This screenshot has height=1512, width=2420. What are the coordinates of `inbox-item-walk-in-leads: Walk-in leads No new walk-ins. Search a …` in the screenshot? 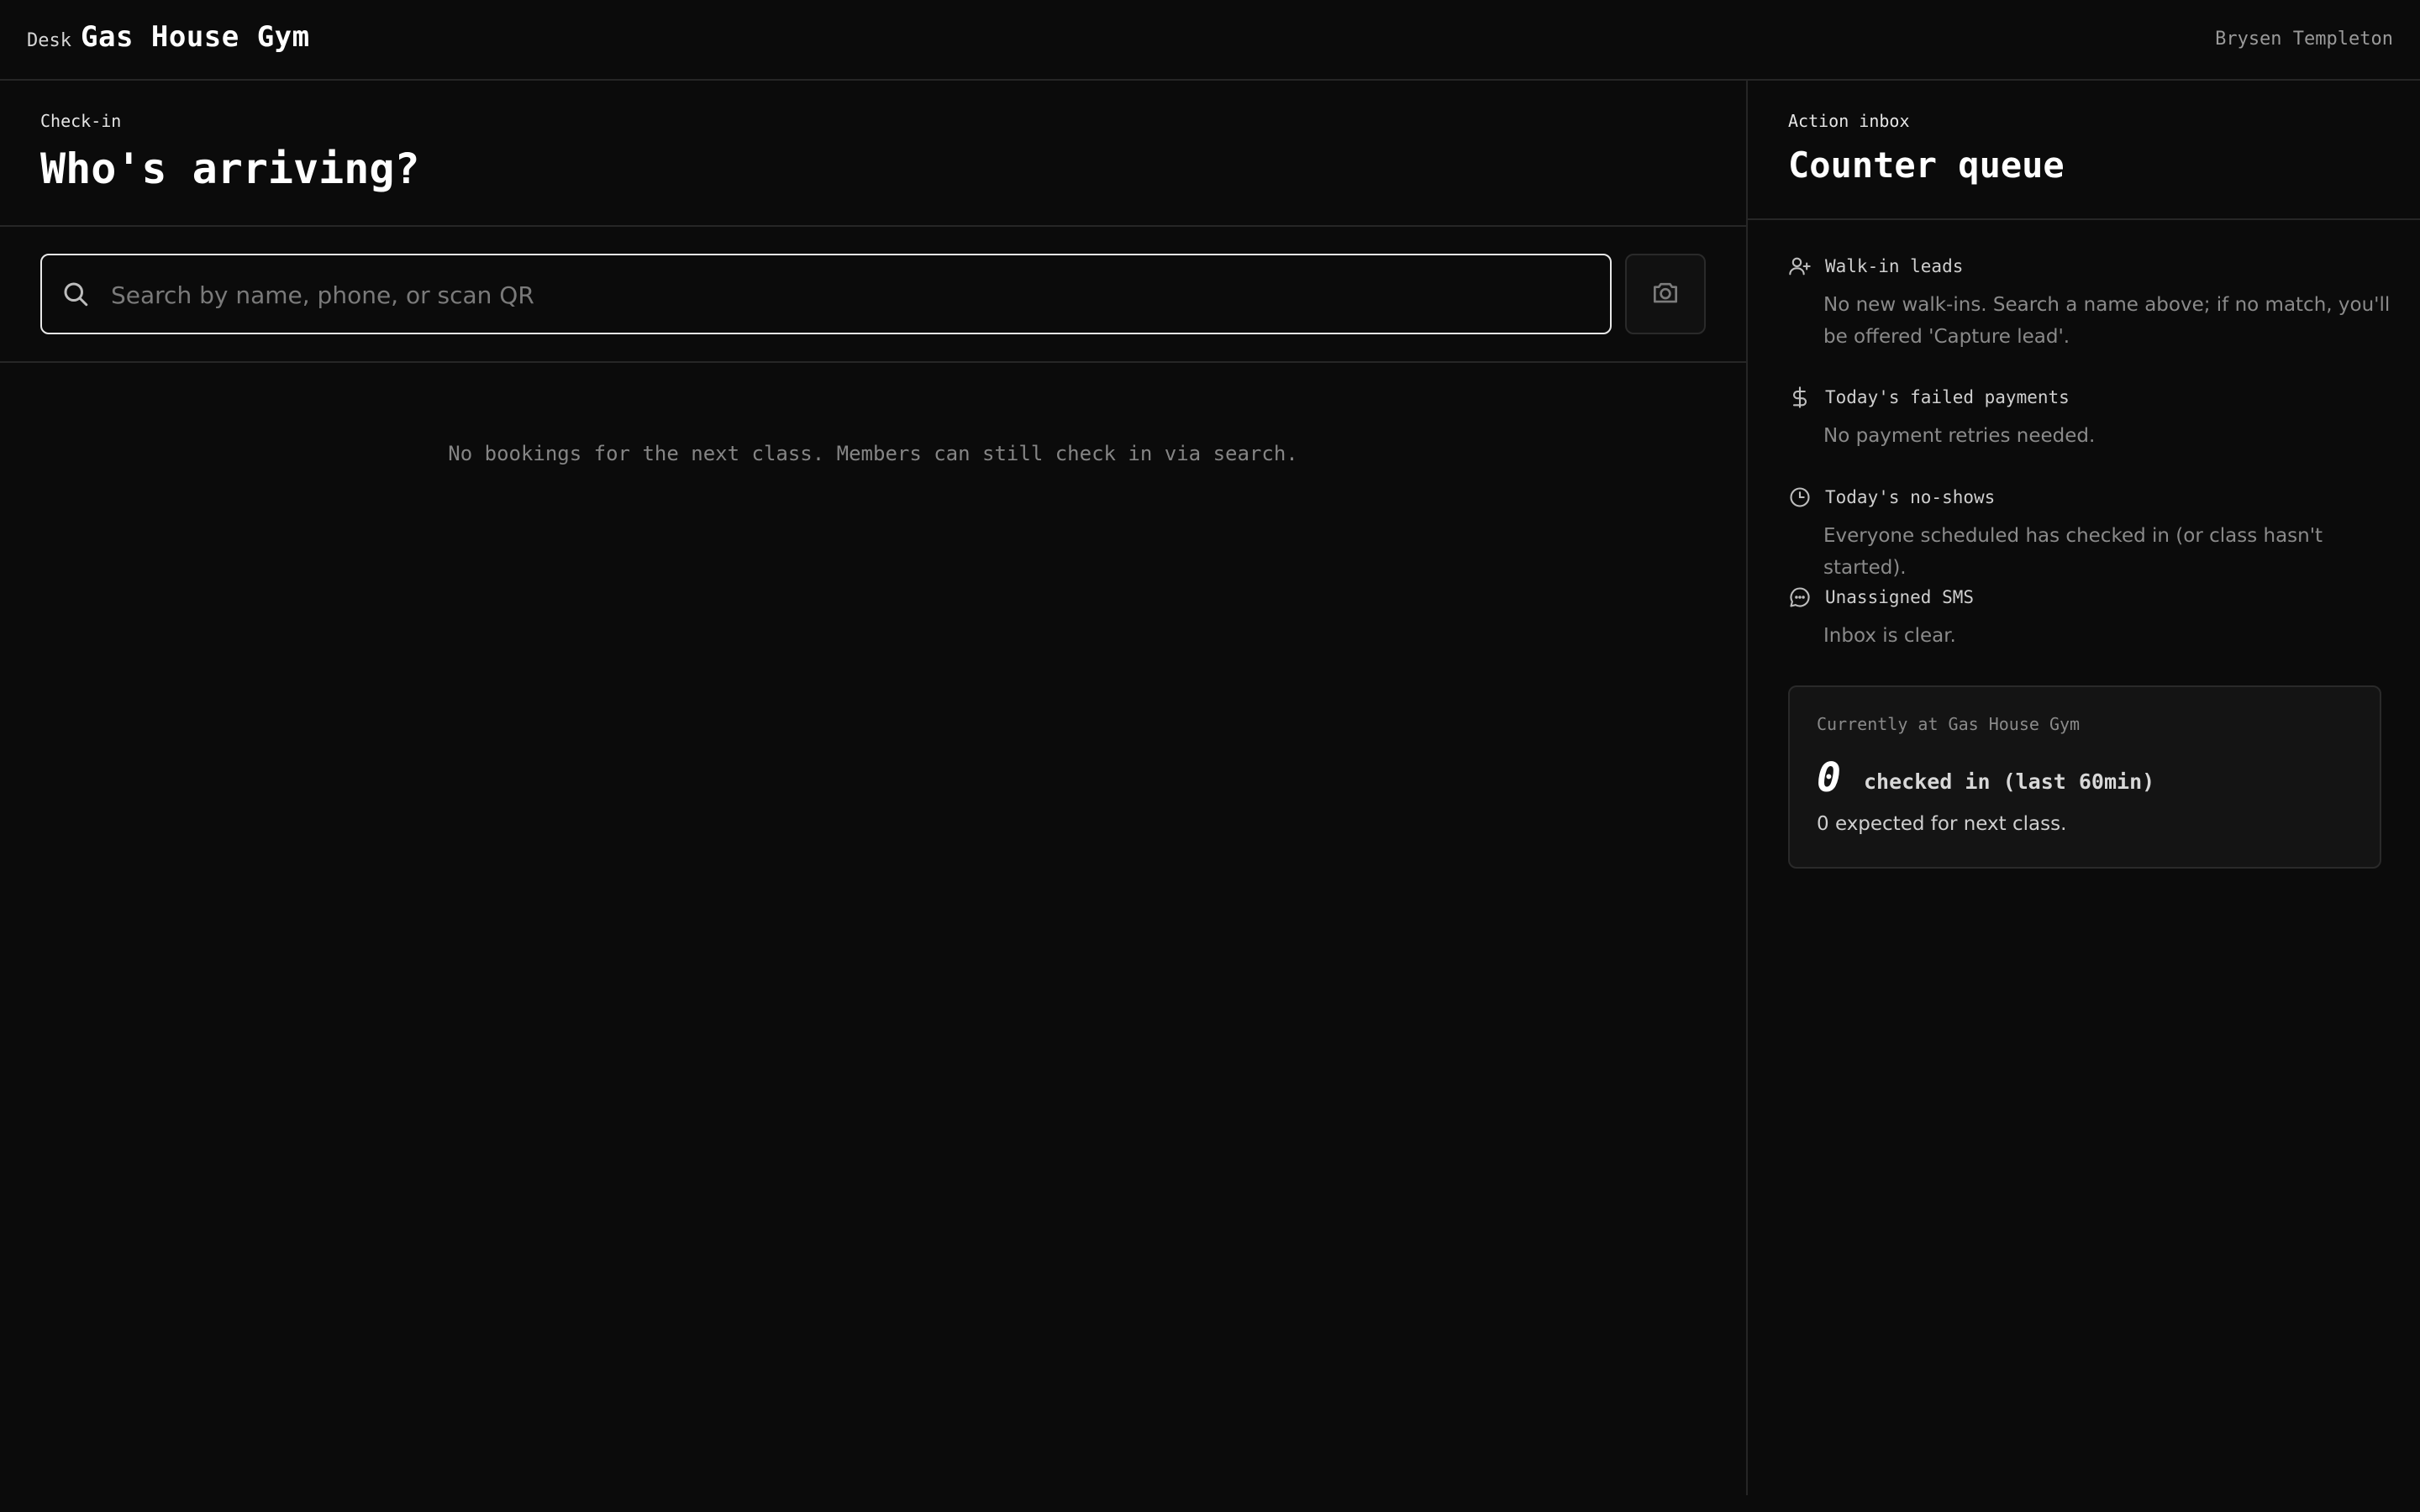 It's located at (2090, 303).